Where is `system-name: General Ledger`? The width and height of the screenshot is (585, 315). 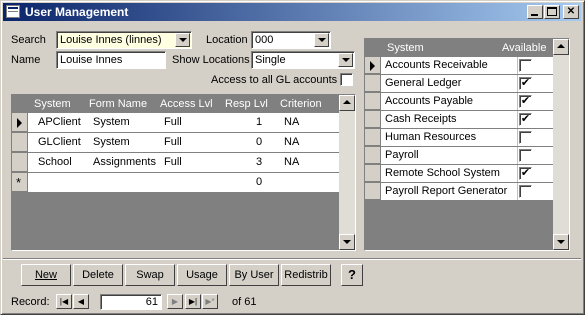
system-name: General Ledger is located at coordinates (449, 83).